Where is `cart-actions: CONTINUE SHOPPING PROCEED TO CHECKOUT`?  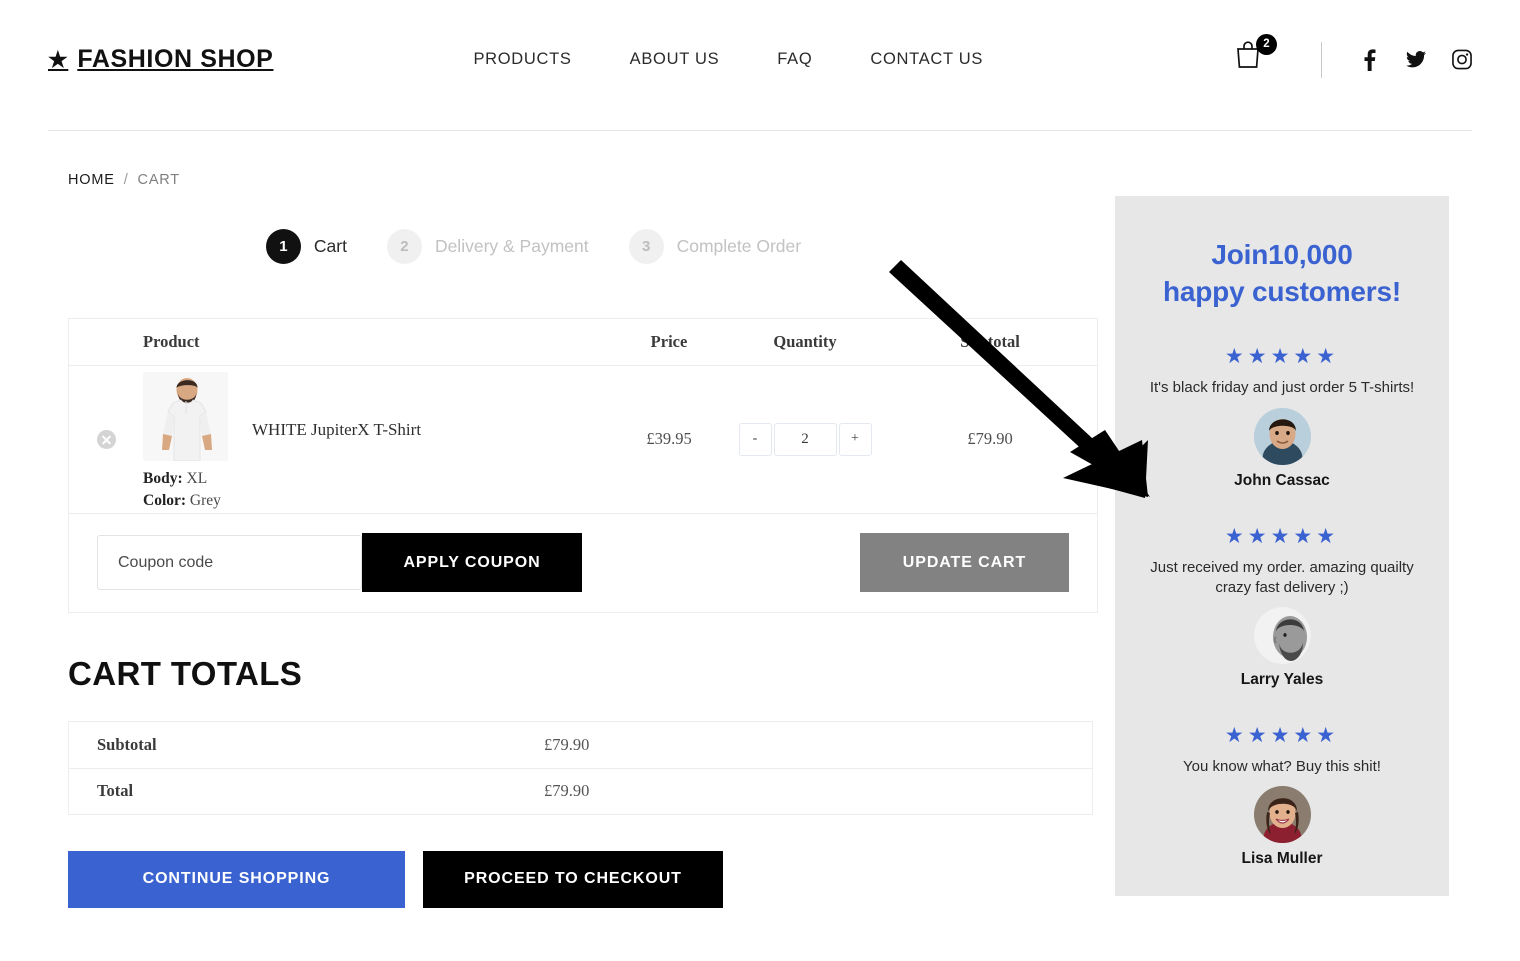
cart-actions: CONTINUE SHOPPING PROCEED TO CHECKOUT is located at coordinates (591, 879).